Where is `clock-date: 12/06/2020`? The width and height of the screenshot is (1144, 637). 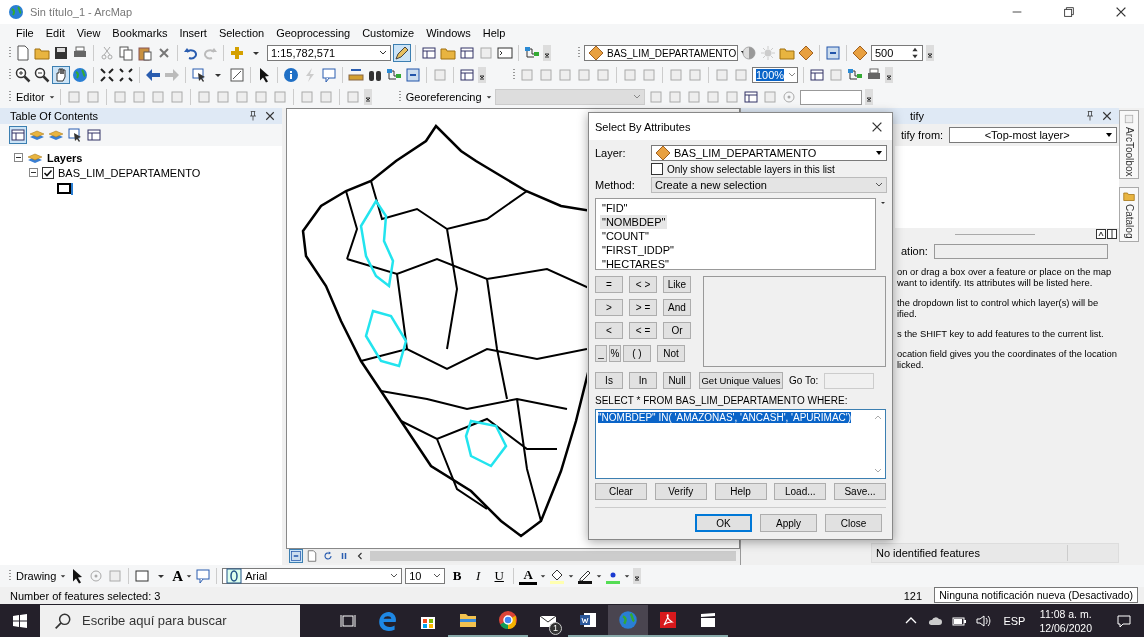
clock-date: 12/06/2020 is located at coordinates (1065, 627).